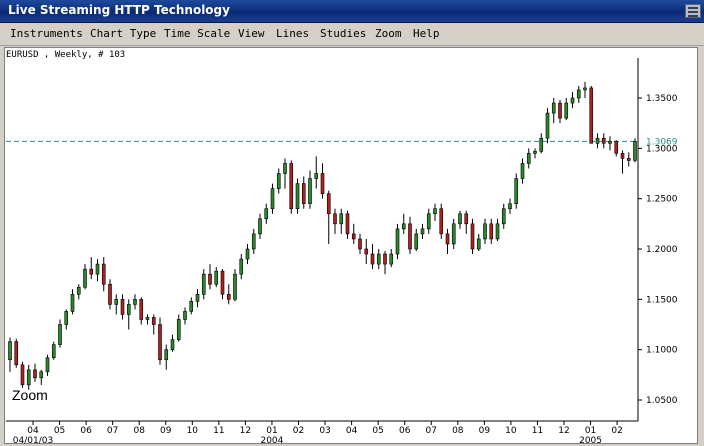 The height and width of the screenshot is (446, 704). Describe the element at coordinates (662, 200) in the screenshot. I see `price-tick-label: 1.2500` at that location.